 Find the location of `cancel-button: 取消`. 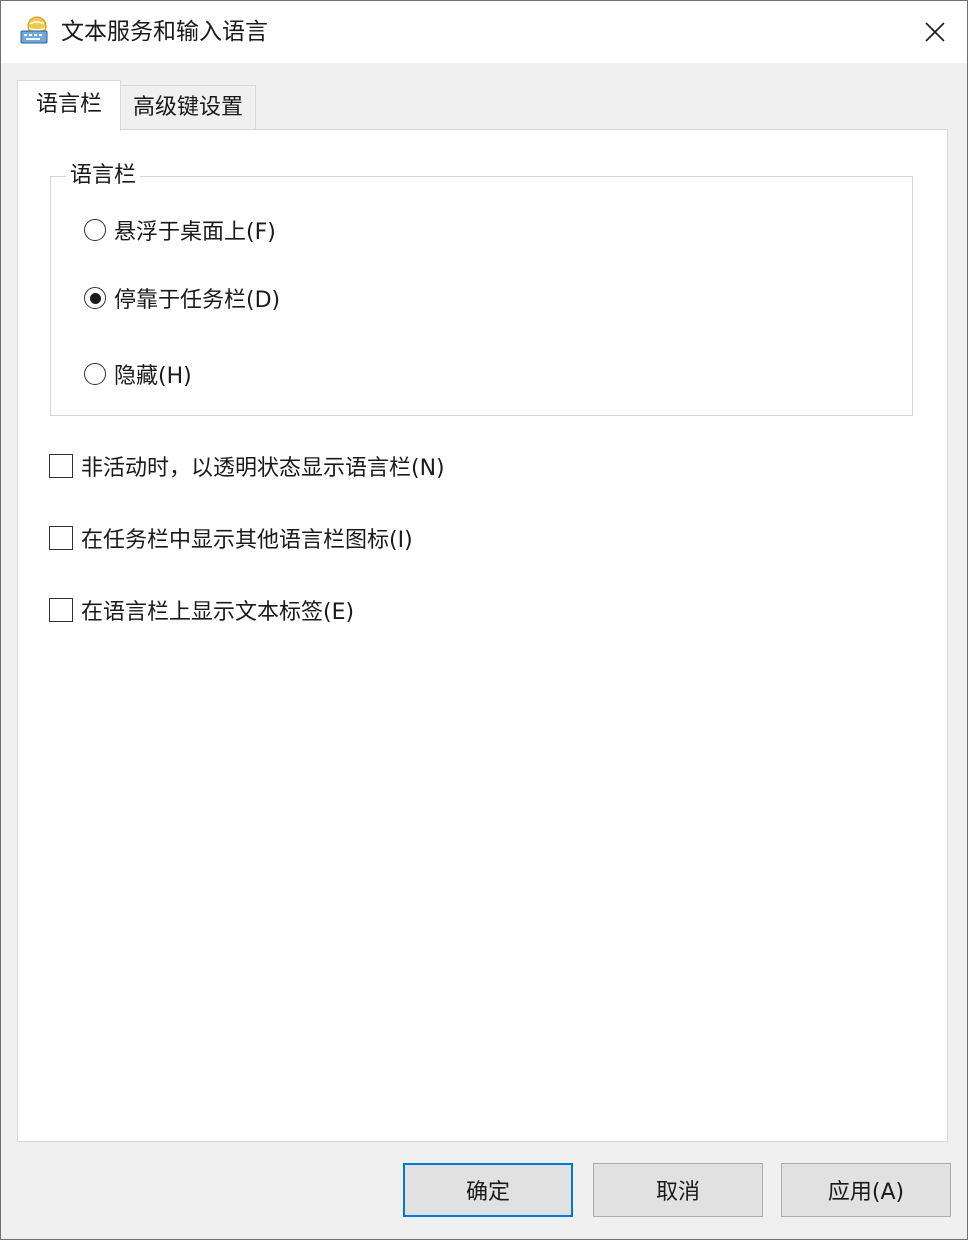

cancel-button: 取消 is located at coordinates (678, 1190).